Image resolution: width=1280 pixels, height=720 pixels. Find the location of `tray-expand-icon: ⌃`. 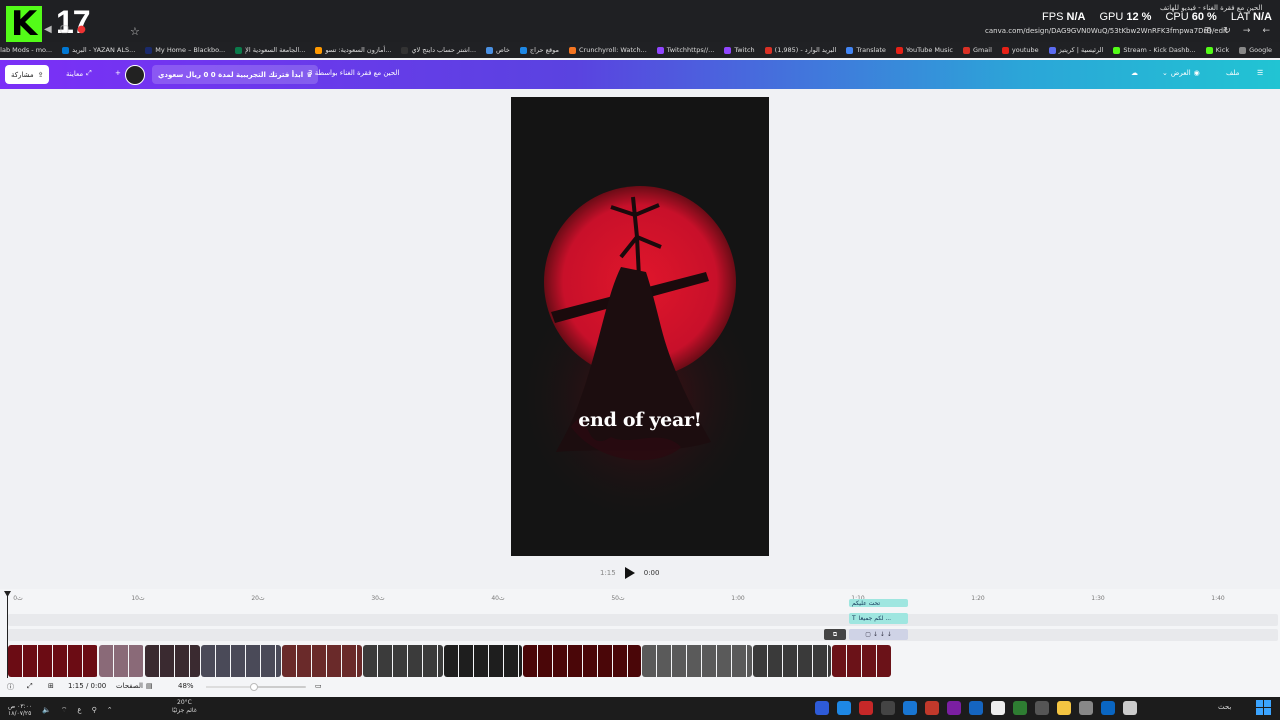

tray-expand-icon: ⌃ is located at coordinates (110, 710).